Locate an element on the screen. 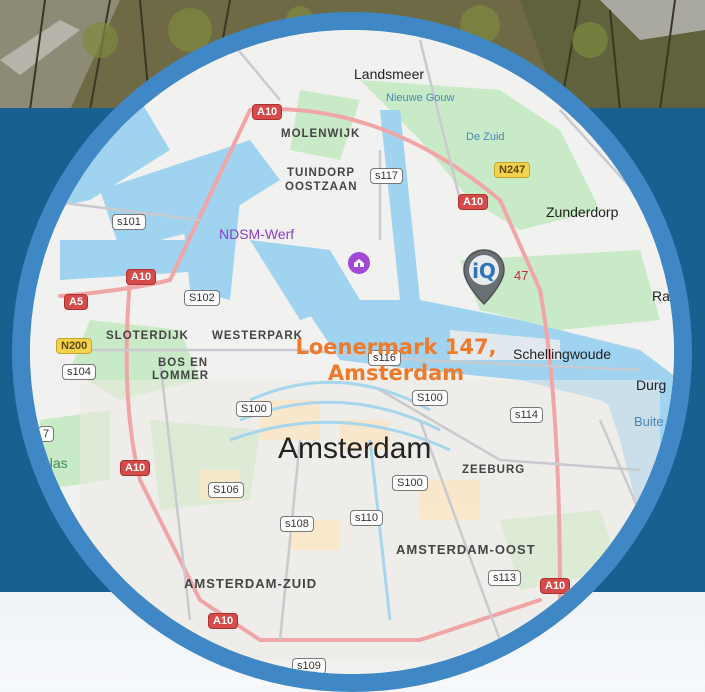 Image resolution: width=705 pixels, height=692 pixels. district-oostzaan: OOSTZAAN is located at coordinates (321, 187).